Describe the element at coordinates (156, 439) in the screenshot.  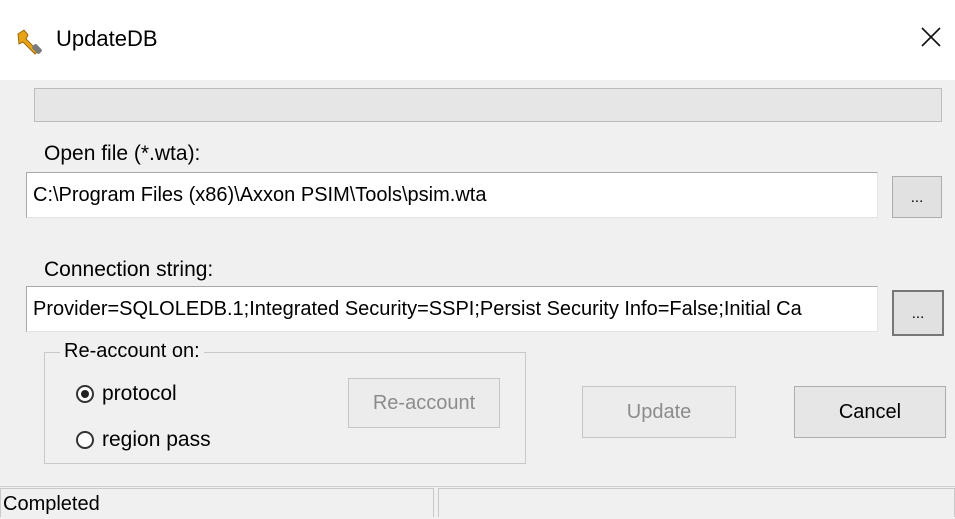
I see `radio-region-pass-label: region pass` at that location.